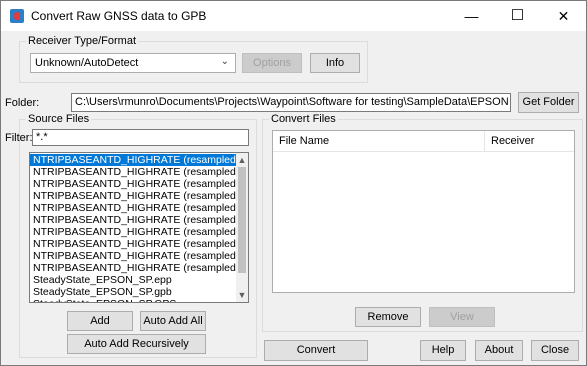 The height and width of the screenshot is (366, 587). Describe the element at coordinates (139, 208) in the screenshot. I see `source-file-item: NTRIPBASEANTD_HIGHRATE (resampled).gpb` at that location.